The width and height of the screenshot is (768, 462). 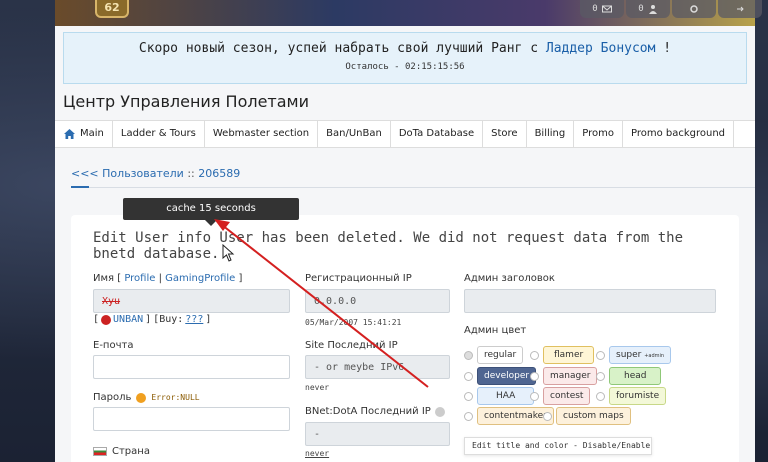 I want to click on radio-contest, so click(x=534, y=396).